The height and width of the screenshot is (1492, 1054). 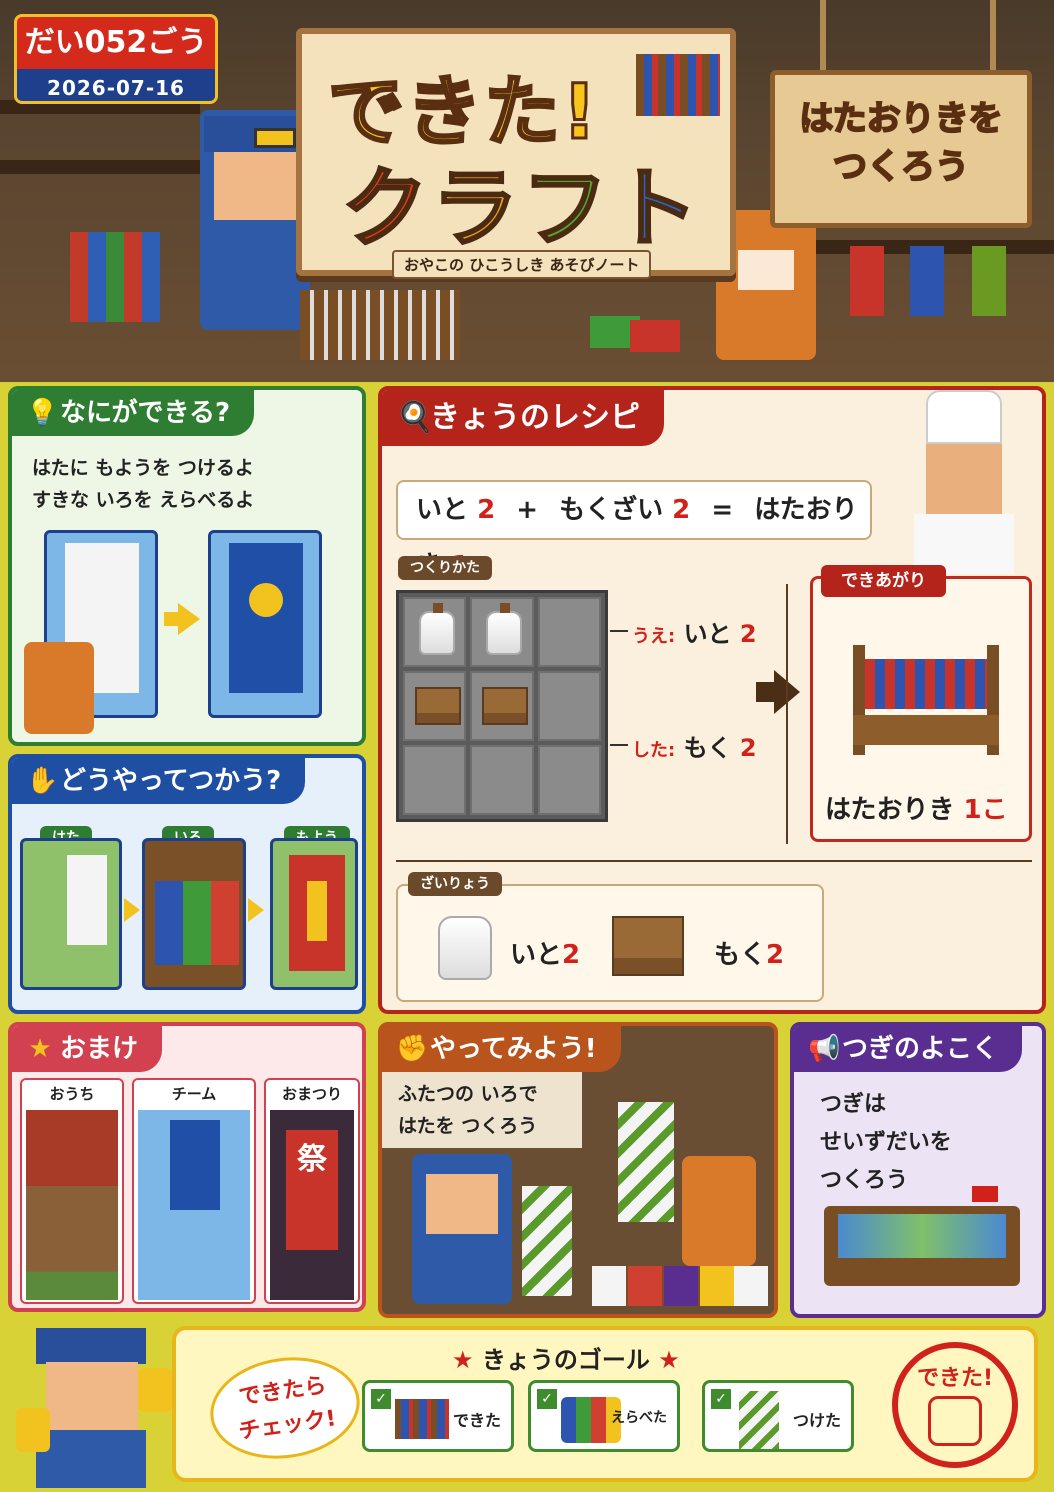 I want to click on title-char: ク, so click(x=386, y=209).